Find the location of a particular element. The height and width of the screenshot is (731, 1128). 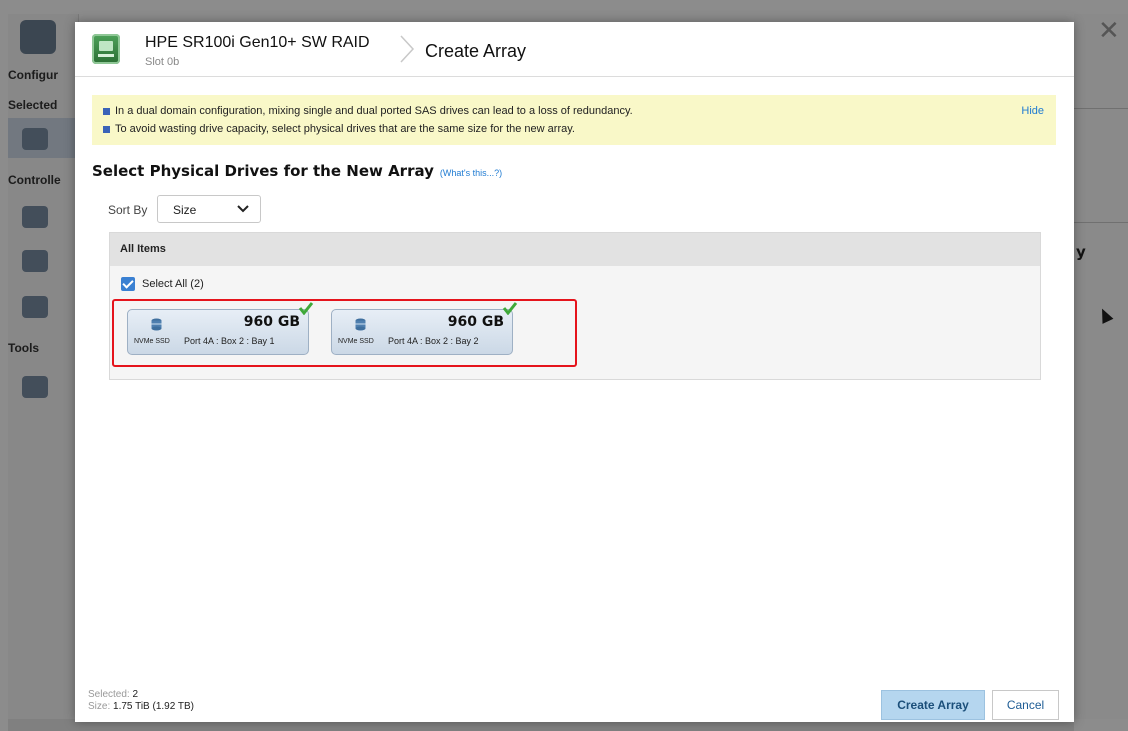

background-right-pane is located at coordinates (1101, 366).